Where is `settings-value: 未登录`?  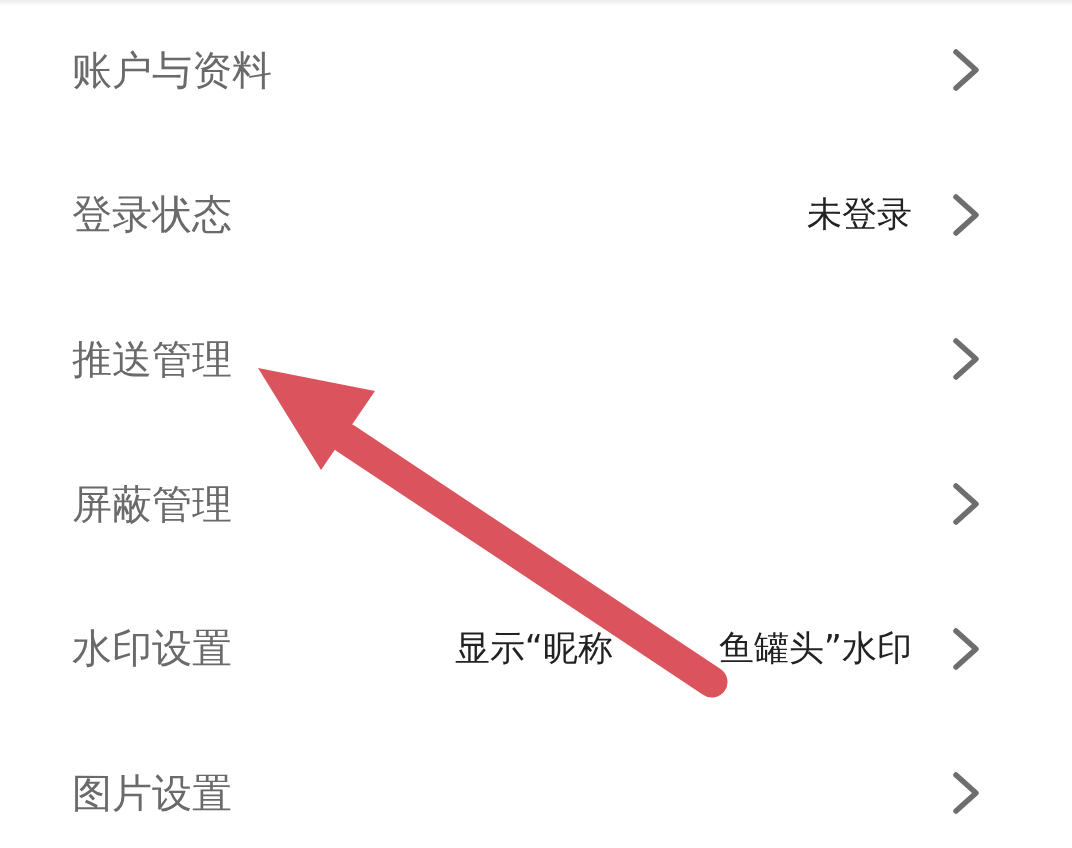 settings-value: 未登录 is located at coordinates (859, 215).